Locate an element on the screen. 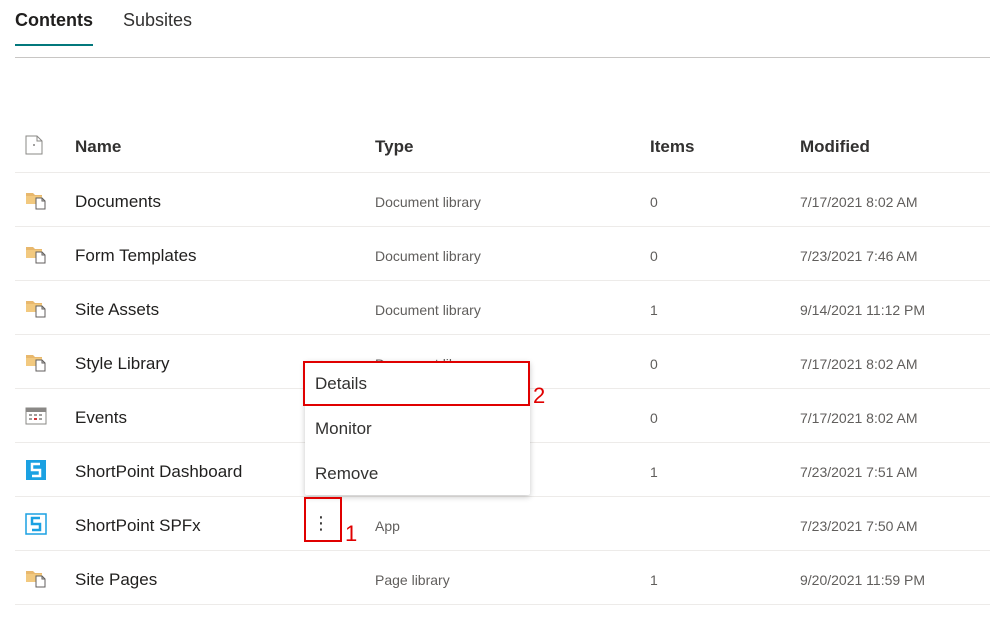  row-modified: 9/14/2021 11:12 PM is located at coordinates (863, 309).